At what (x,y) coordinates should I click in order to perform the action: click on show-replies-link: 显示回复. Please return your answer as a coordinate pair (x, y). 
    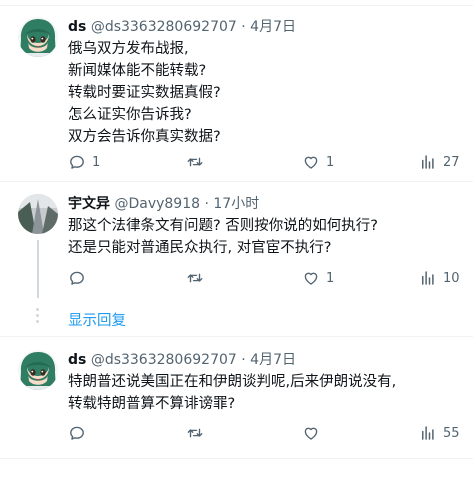
    Looking at the image, I should click on (97, 319).